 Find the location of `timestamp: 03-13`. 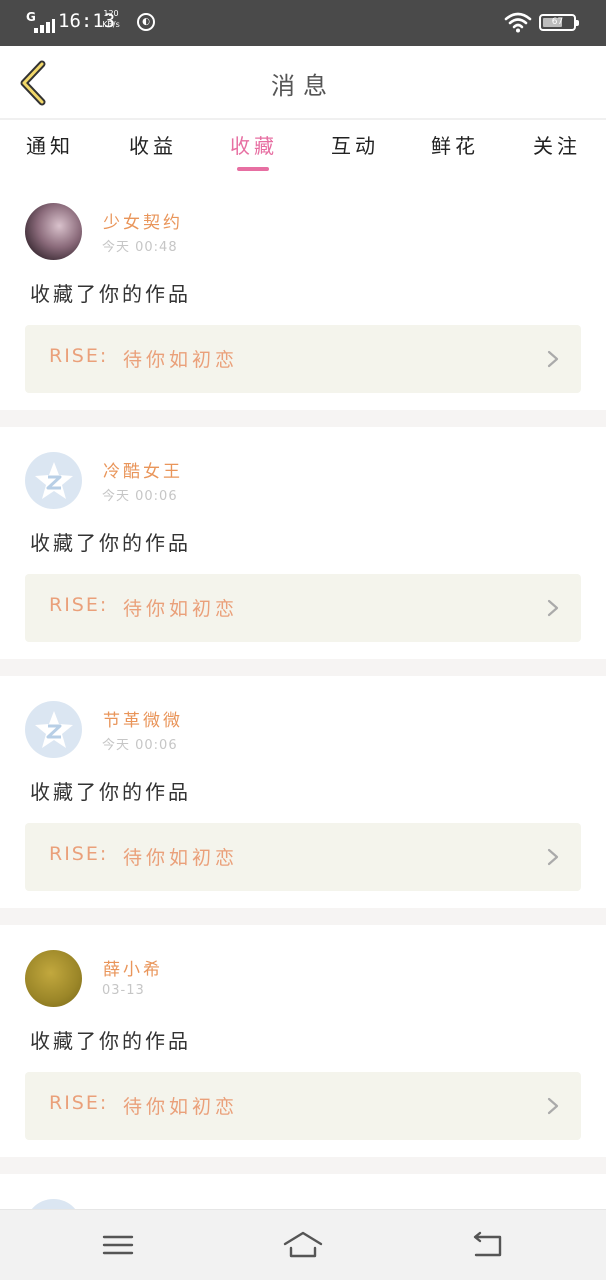

timestamp: 03-13 is located at coordinates (123, 990).